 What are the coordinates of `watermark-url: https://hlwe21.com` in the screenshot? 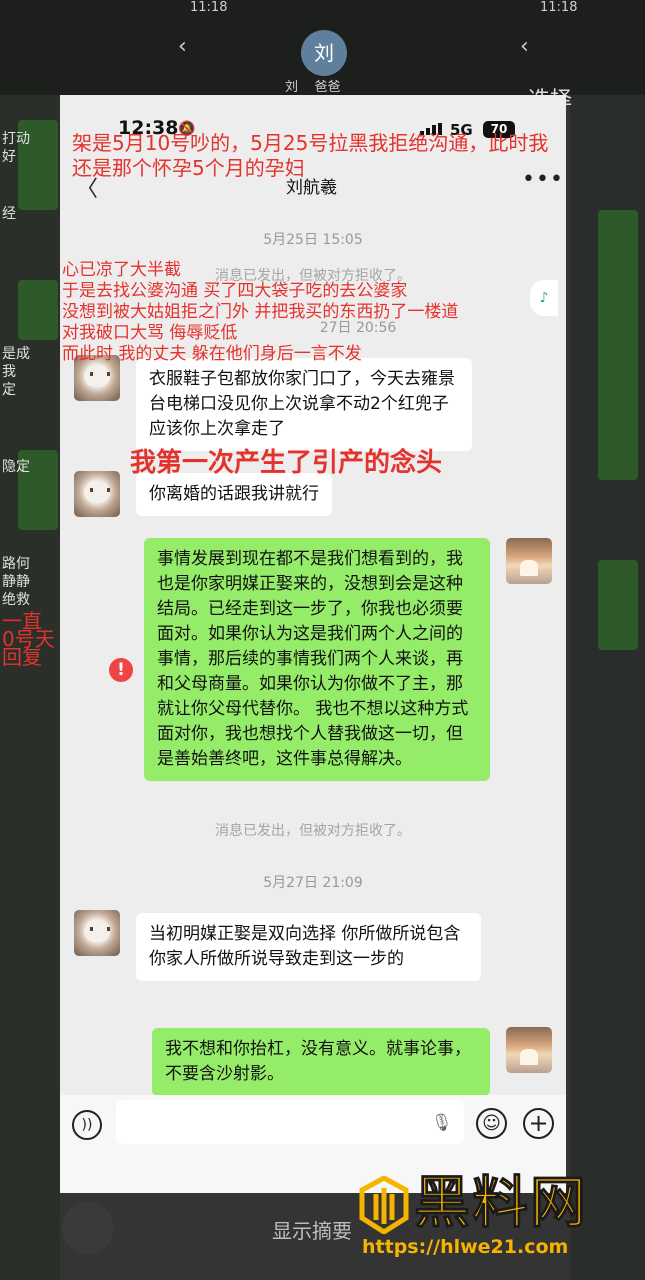 It's located at (465, 1247).